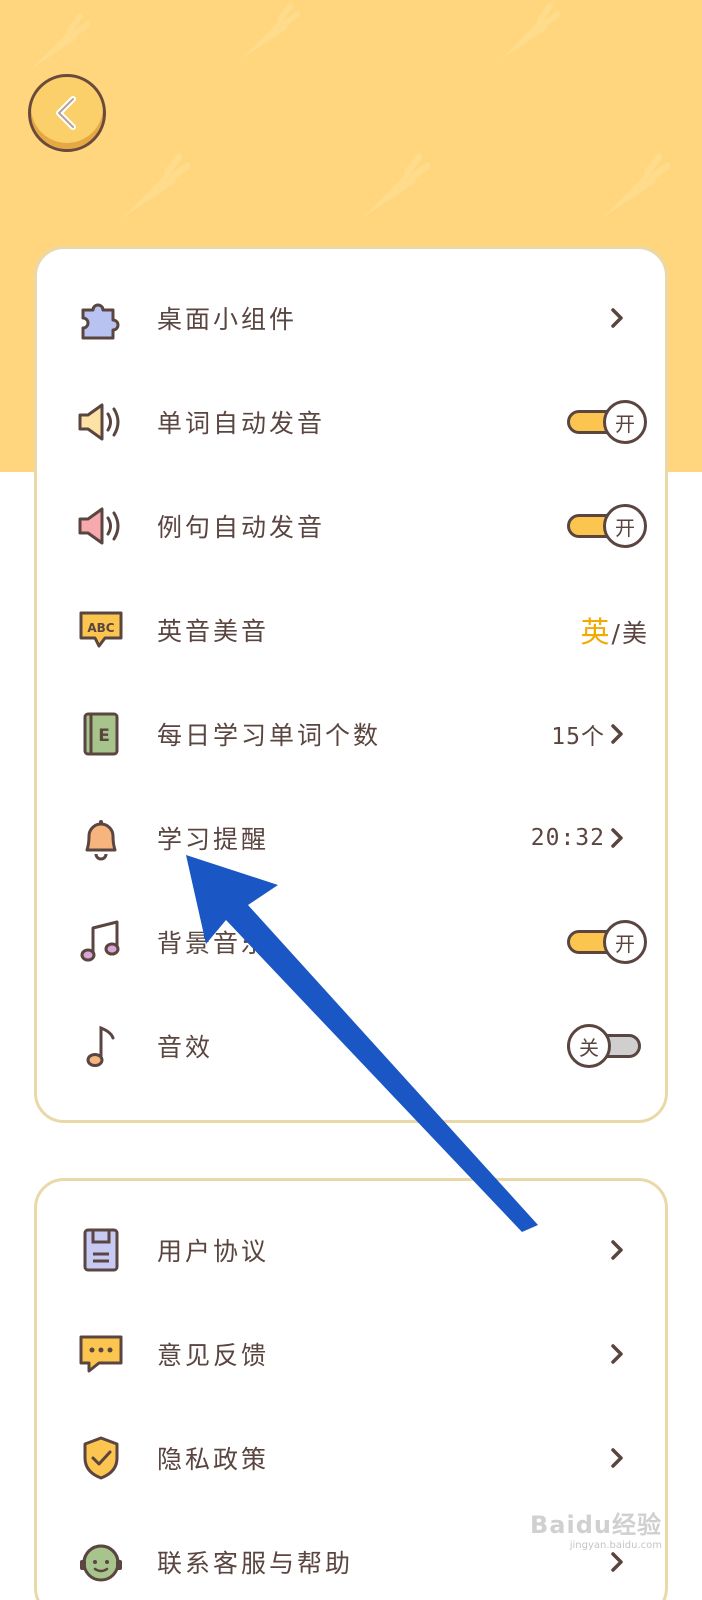 The width and height of the screenshot is (702, 1600). I want to click on word-auto-pronounce-toggle: 开, so click(607, 422).